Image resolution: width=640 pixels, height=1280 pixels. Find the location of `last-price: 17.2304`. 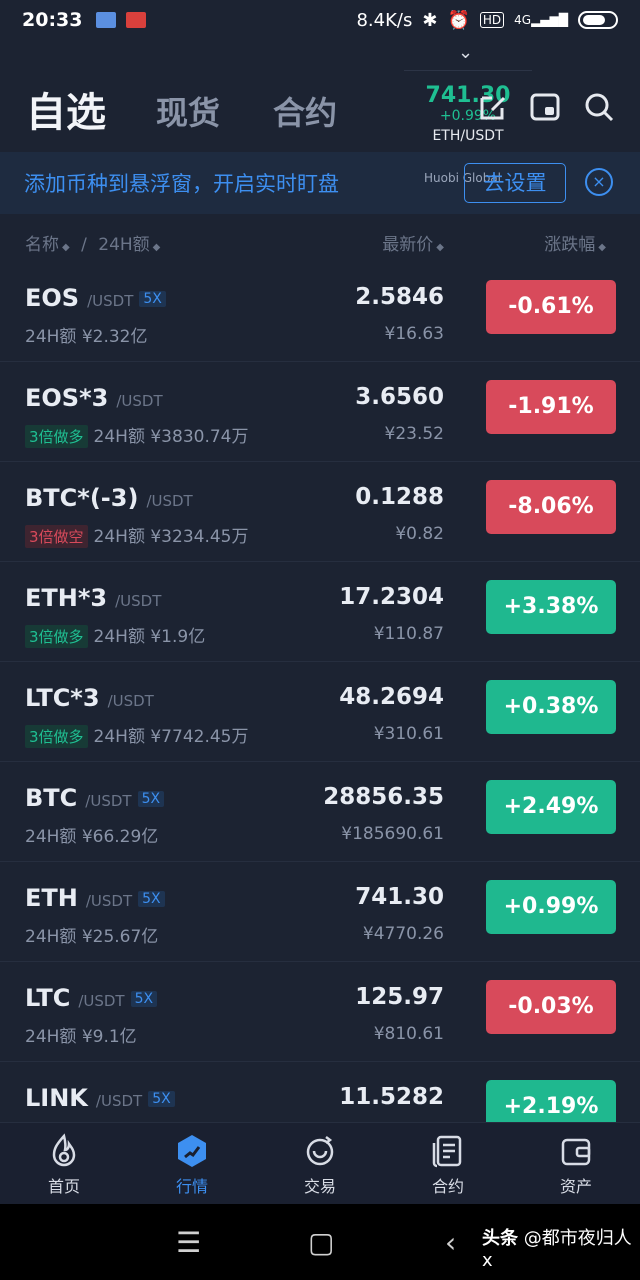

last-price: 17.2304 is located at coordinates (391, 597).